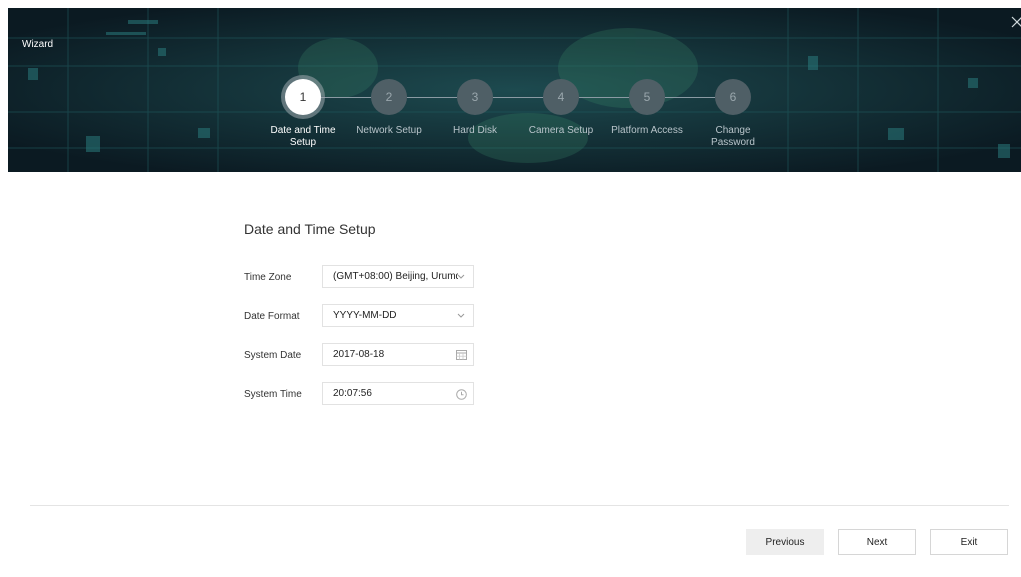 The image size is (1021, 577). I want to click on step-label-line: Hard Disk, so click(475, 130).